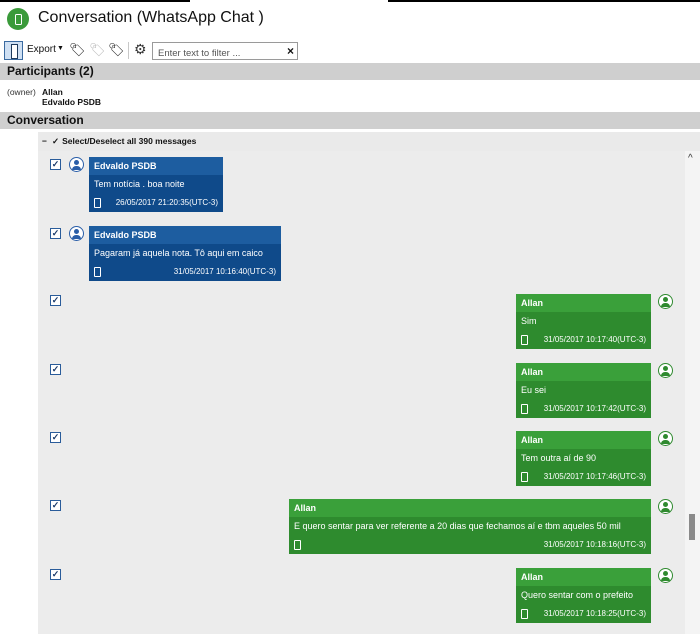 The height and width of the screenshot is (634, 700). What do you see at coordinates (529, 321) in the screenshot?
I see `message-text: Sim` at bounding box center [529, 321].